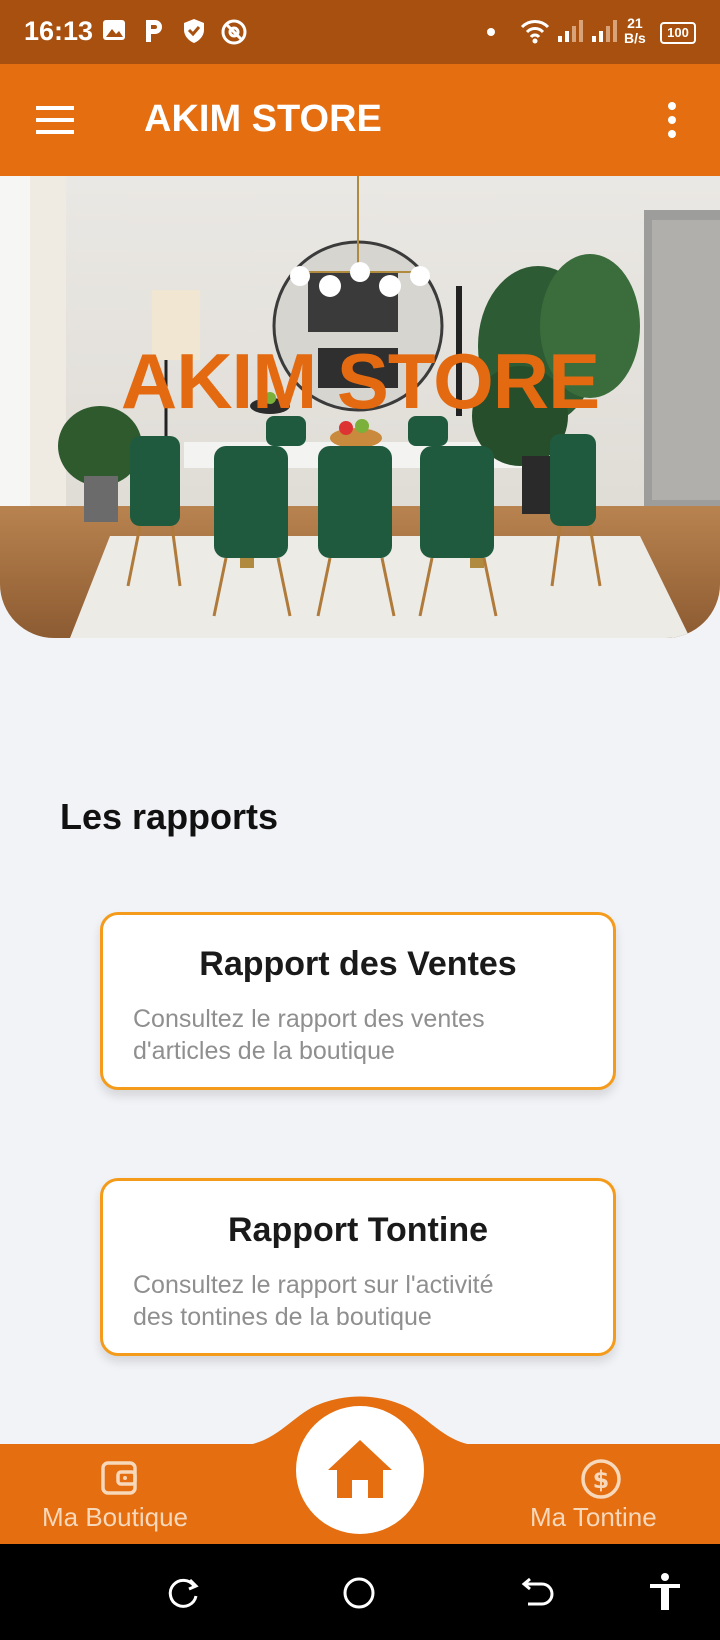 The width and height of the screenshot is (720, 1640). I want to click on card-description-line: d'articles de la boutique, so click(264, 1051).